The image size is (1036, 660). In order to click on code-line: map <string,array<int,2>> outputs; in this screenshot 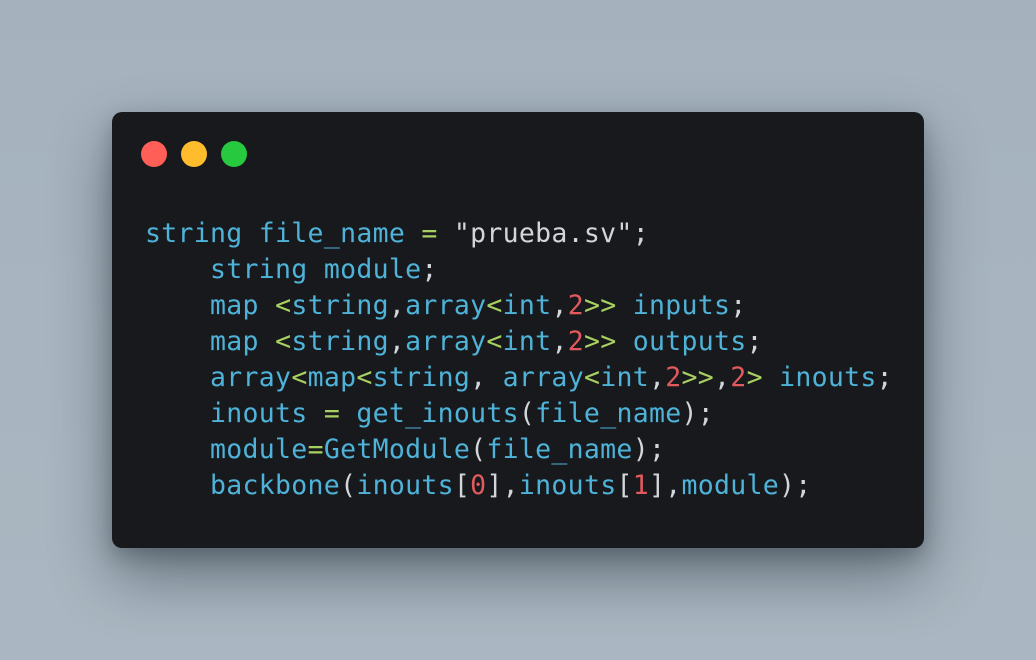, I will do `click(519, 342)`.